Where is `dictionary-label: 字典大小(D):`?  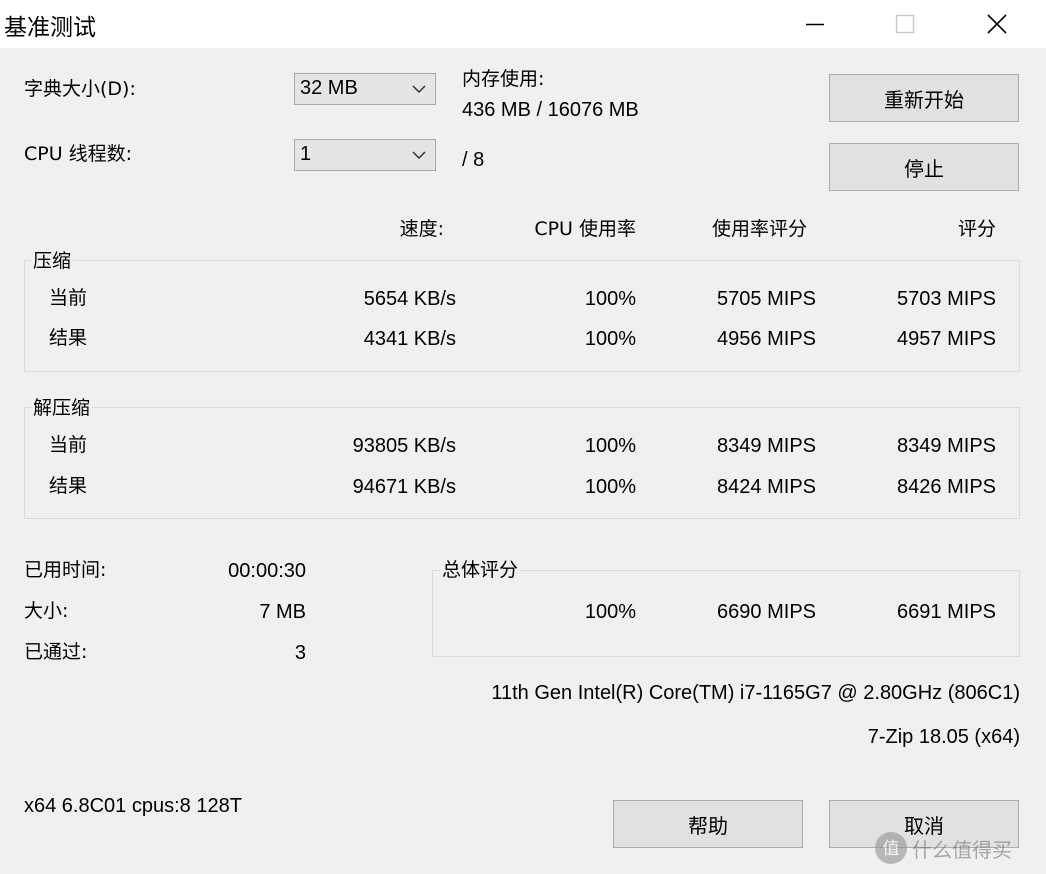 dictionary-label: 字典大小(D): is located at coordinates (80, 89).